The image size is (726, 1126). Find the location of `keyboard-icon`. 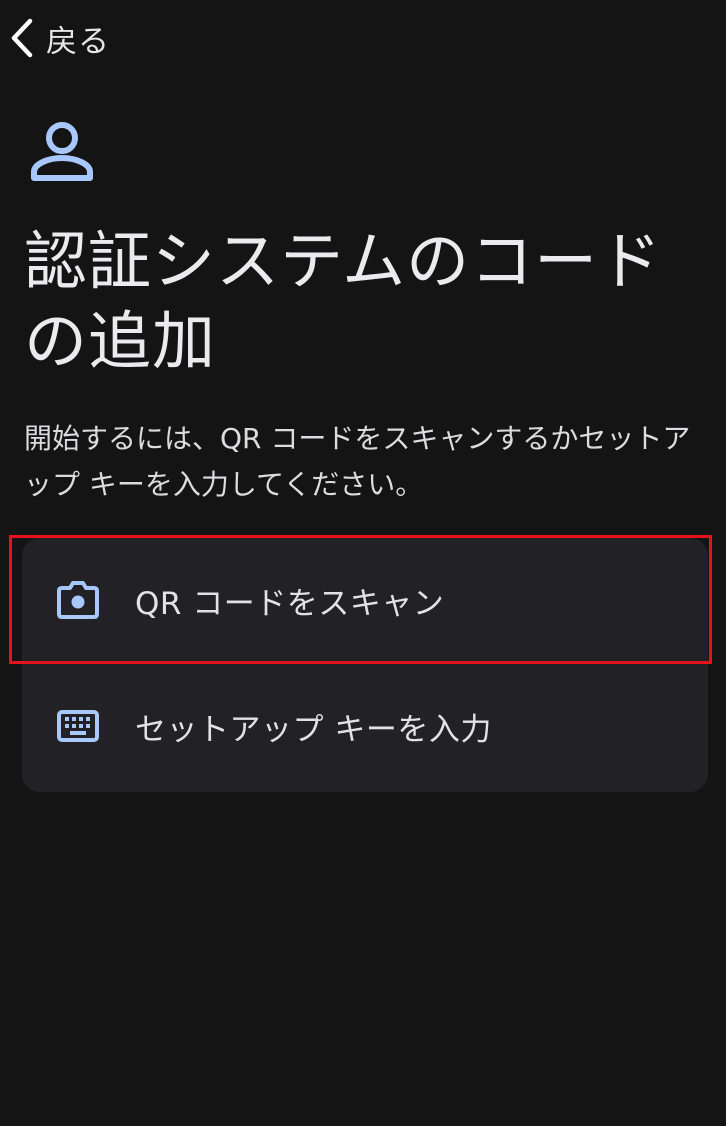

keyboard-icon is located at coordinates (78, 726).